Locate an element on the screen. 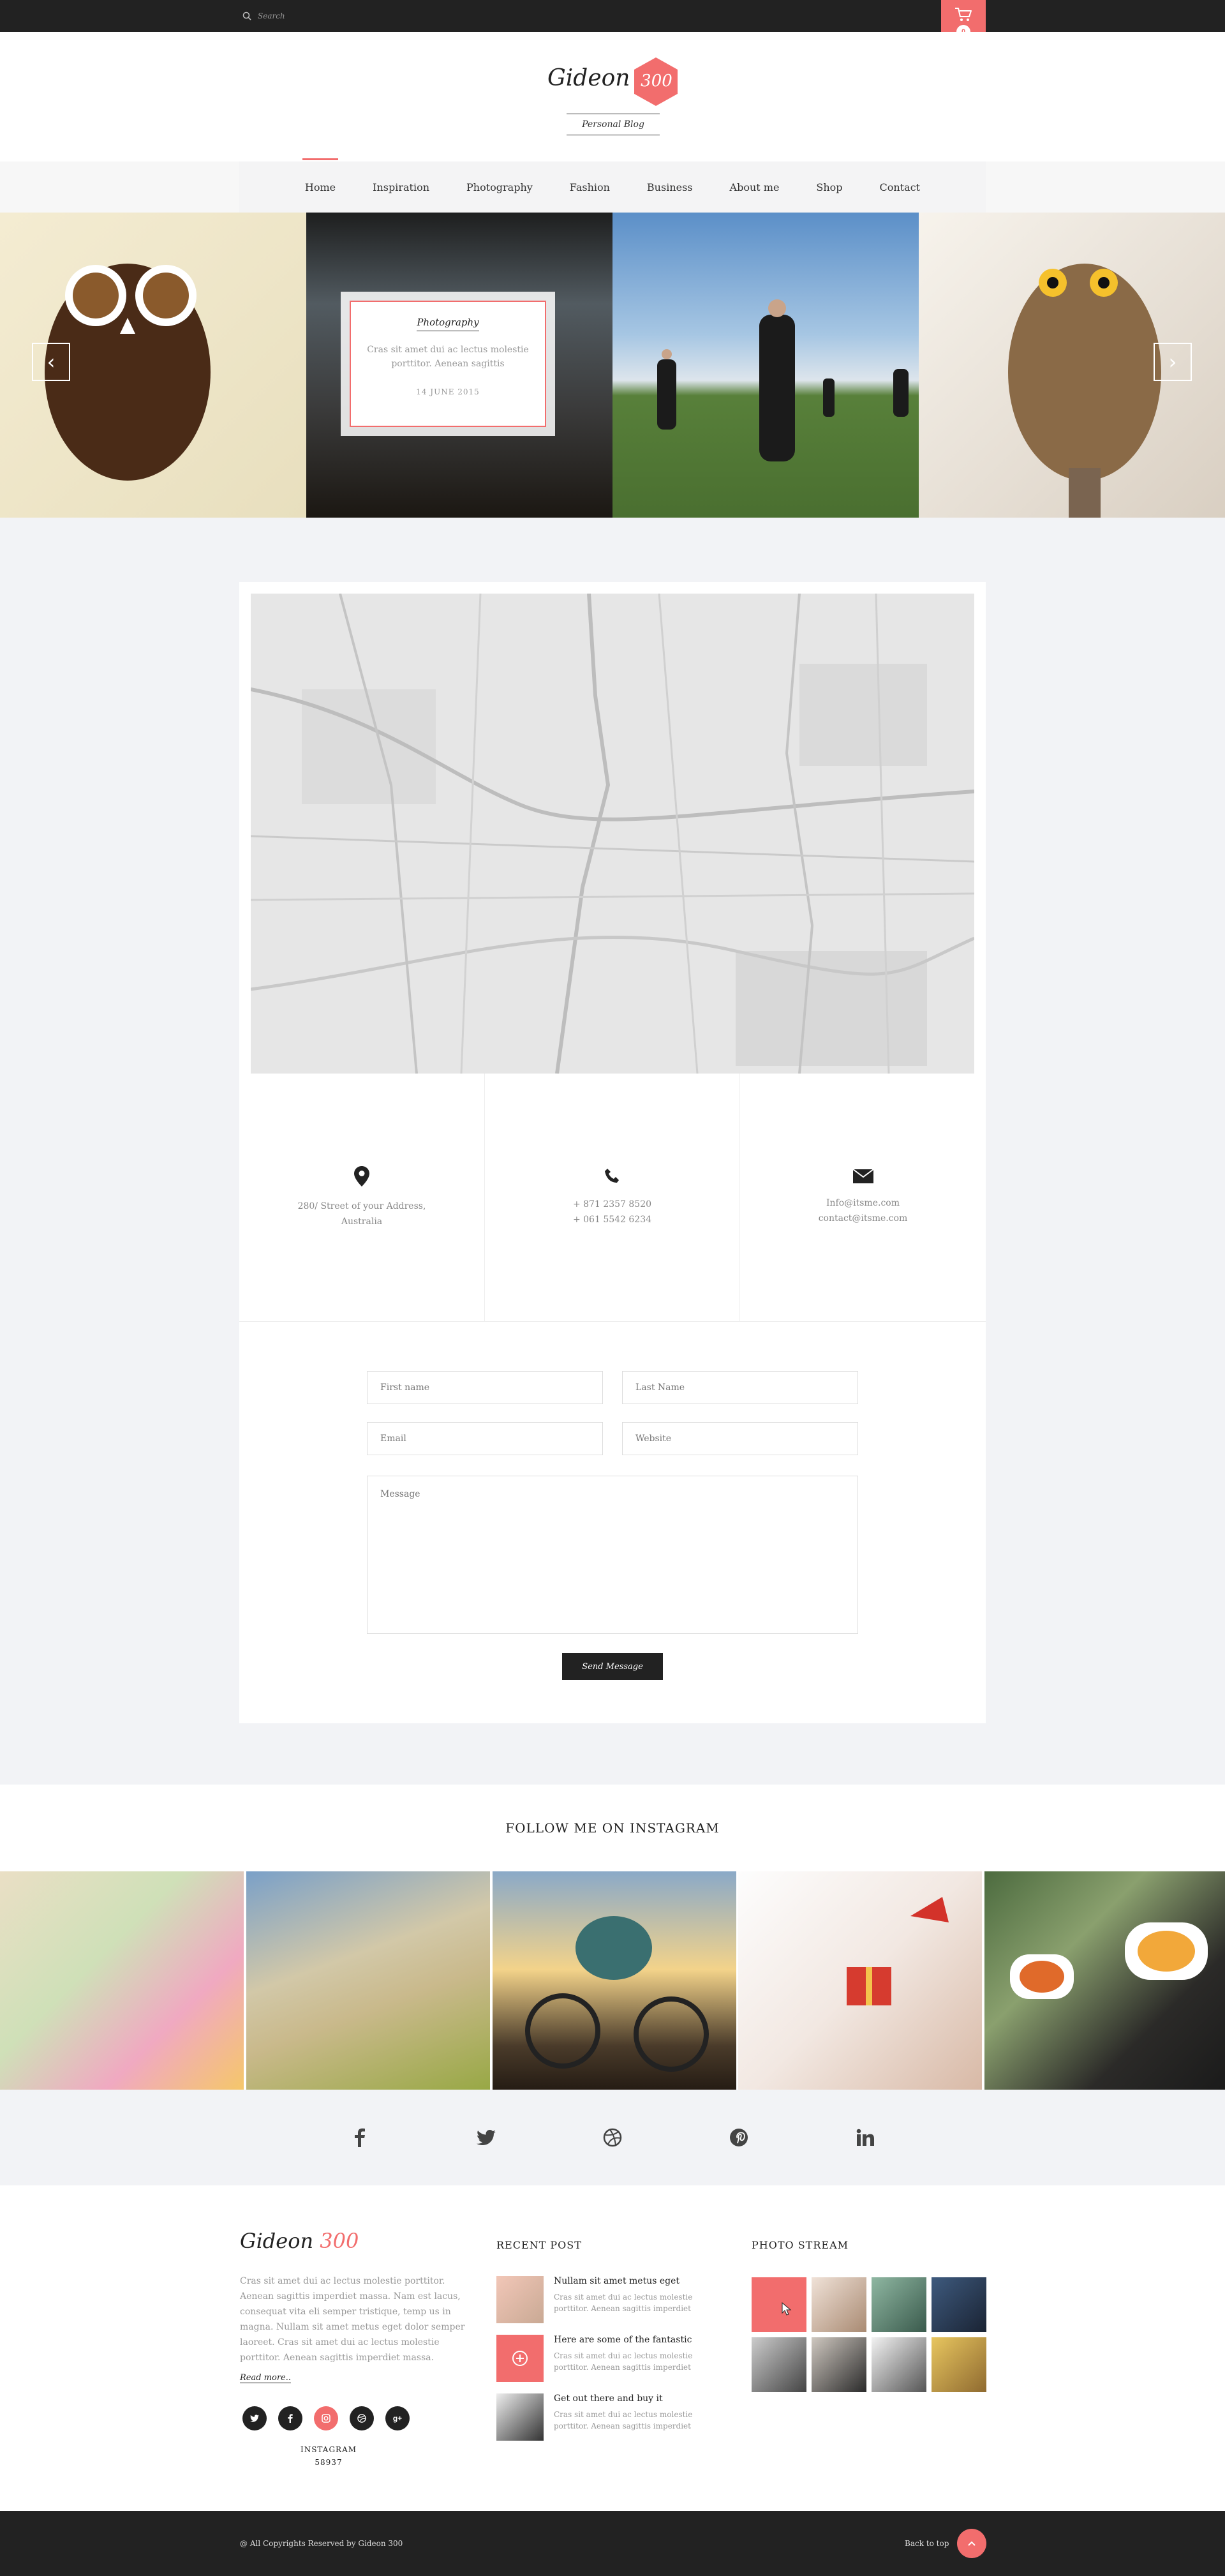  slider-next-button: › is located at coordinates (1173, 362).